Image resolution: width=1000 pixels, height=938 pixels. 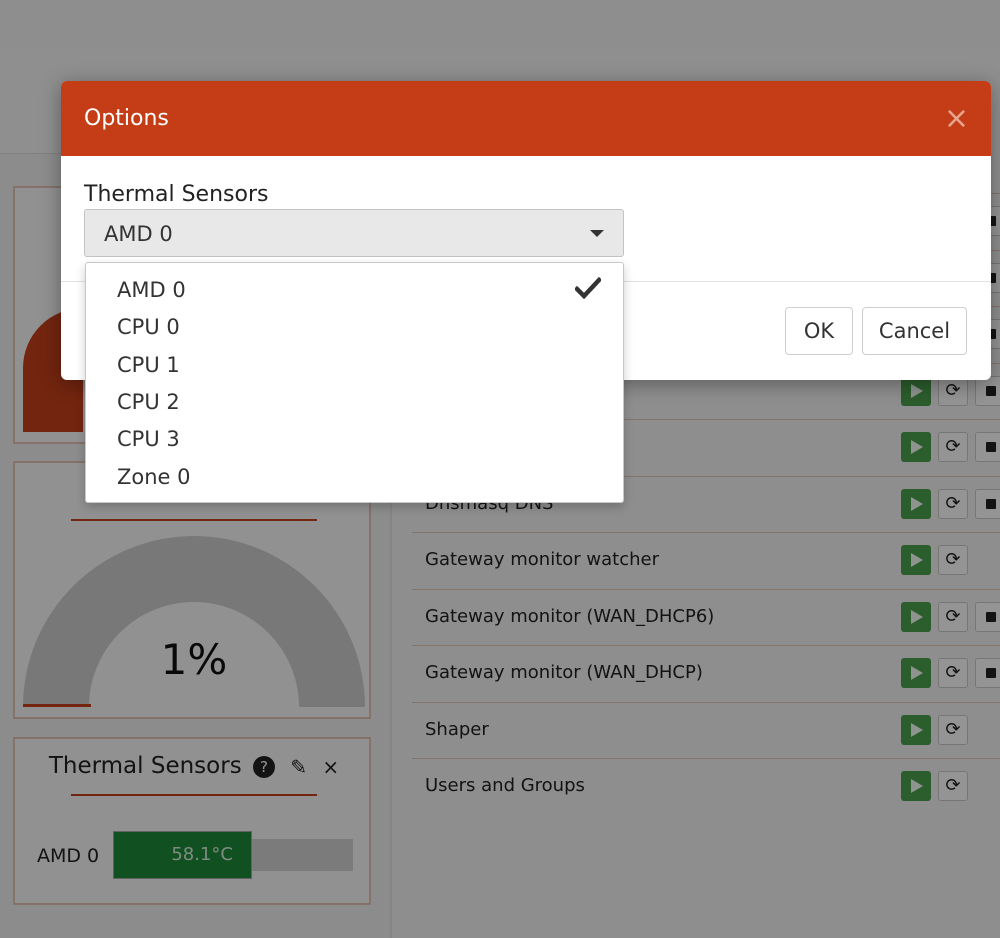 What do you see at coordinates (126, 118) in the screenshot?
I see `modal-title: Options` at bounding box center [126, 118].